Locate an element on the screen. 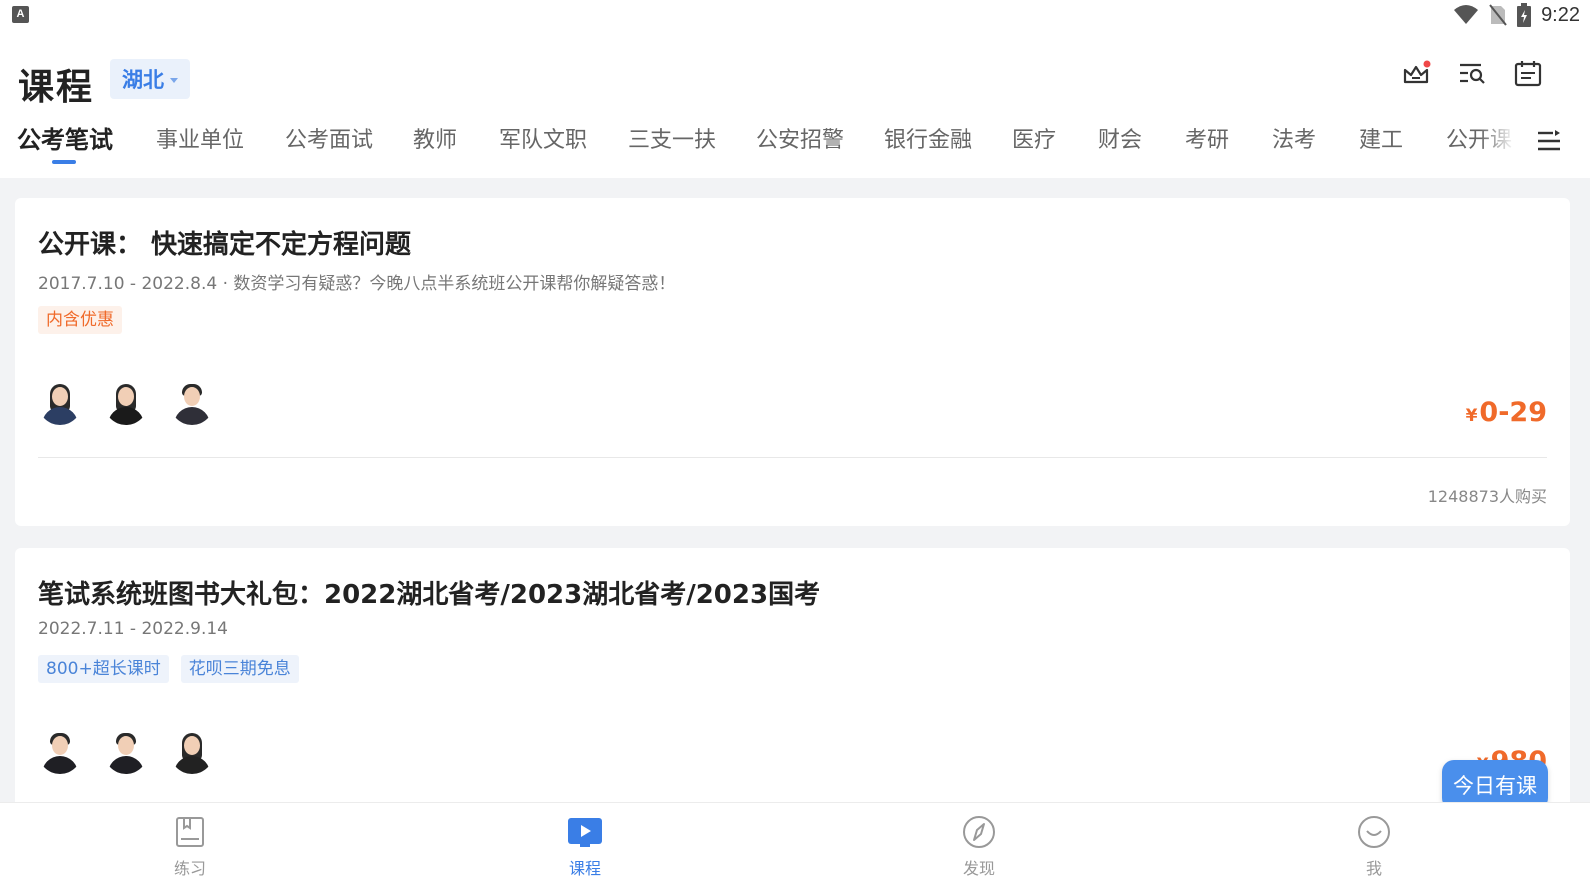 This screenshot has width=1590, height=890. tab-yiliao: 医疗 is located at coordinates (1034, 138).